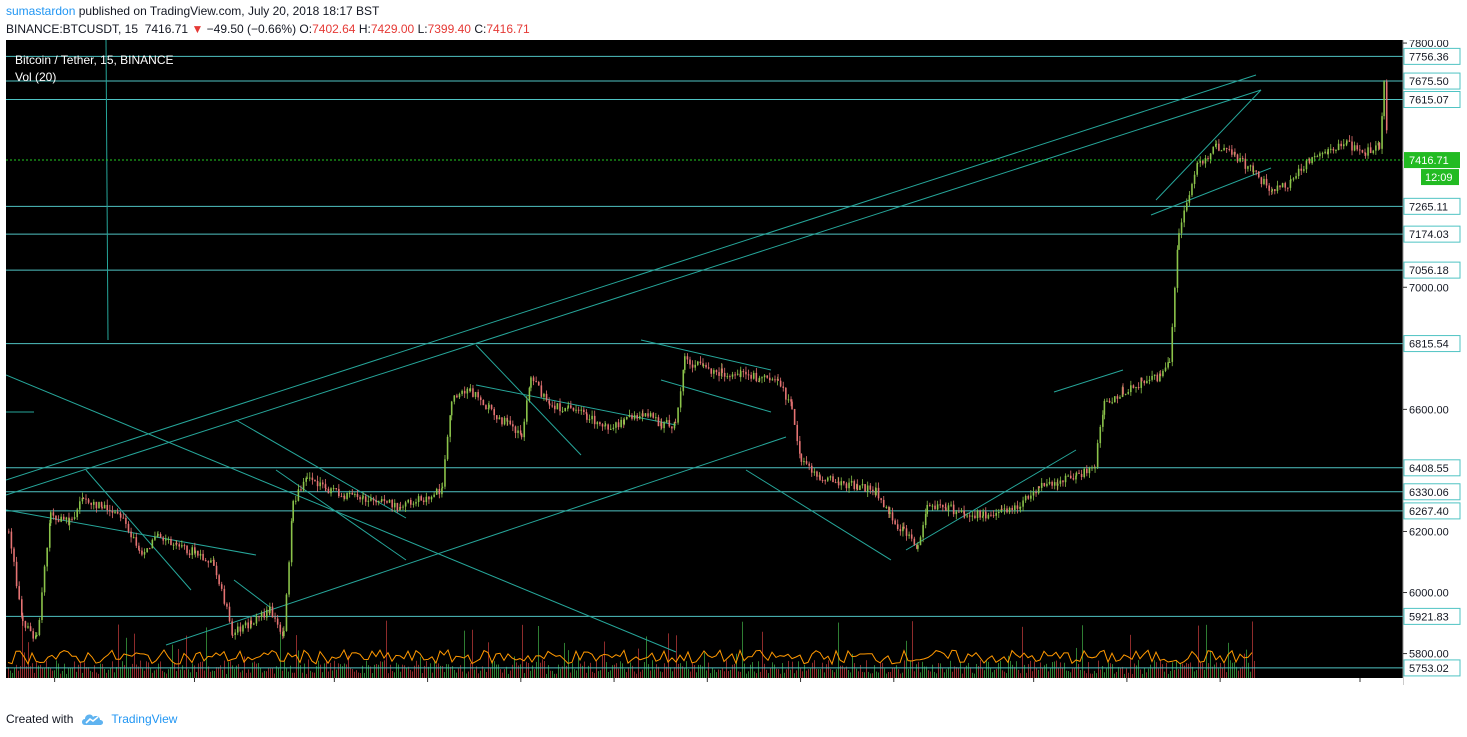  Describe the element at coordinates (197, 29) in the screenshot. I see `down-arrow-icon: ▼` at that location.